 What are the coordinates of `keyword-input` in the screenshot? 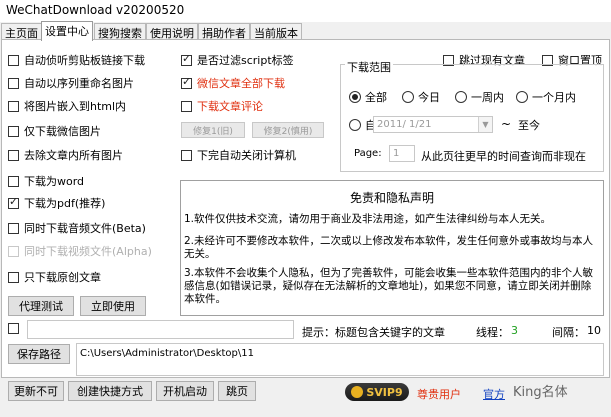 It's located at (160, 329).